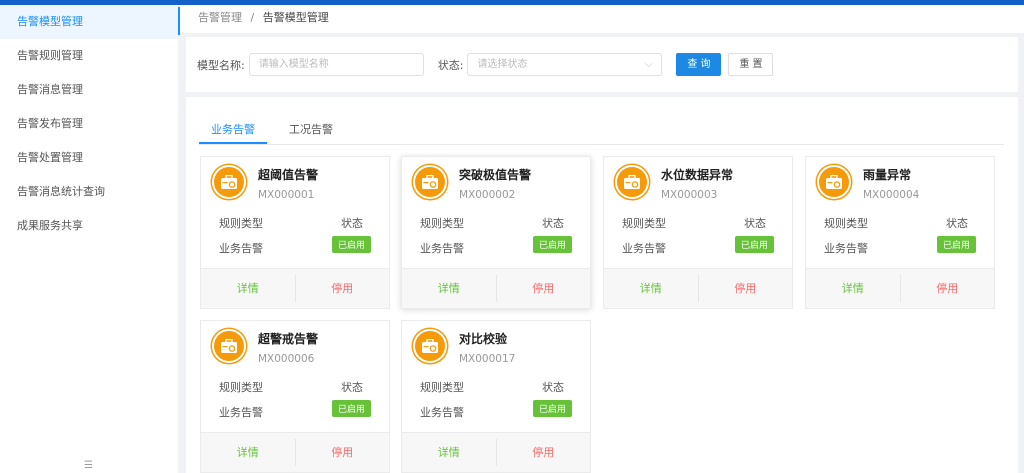  Describe the element at coordinates (602, 19) in the screenshot. I see `breadcrumb: 告警管理 / 告警模型管理` at that location.